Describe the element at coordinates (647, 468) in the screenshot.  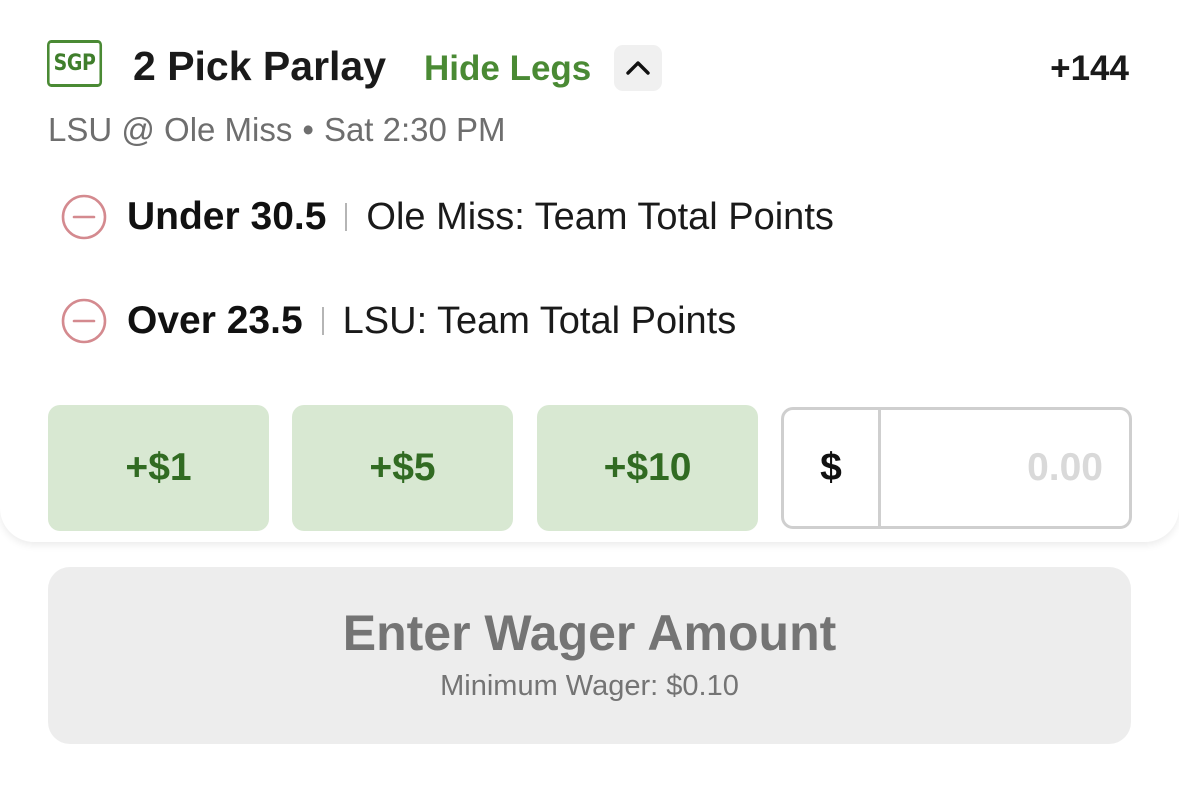
I see `quick-add-10-button: +$10` at that location.